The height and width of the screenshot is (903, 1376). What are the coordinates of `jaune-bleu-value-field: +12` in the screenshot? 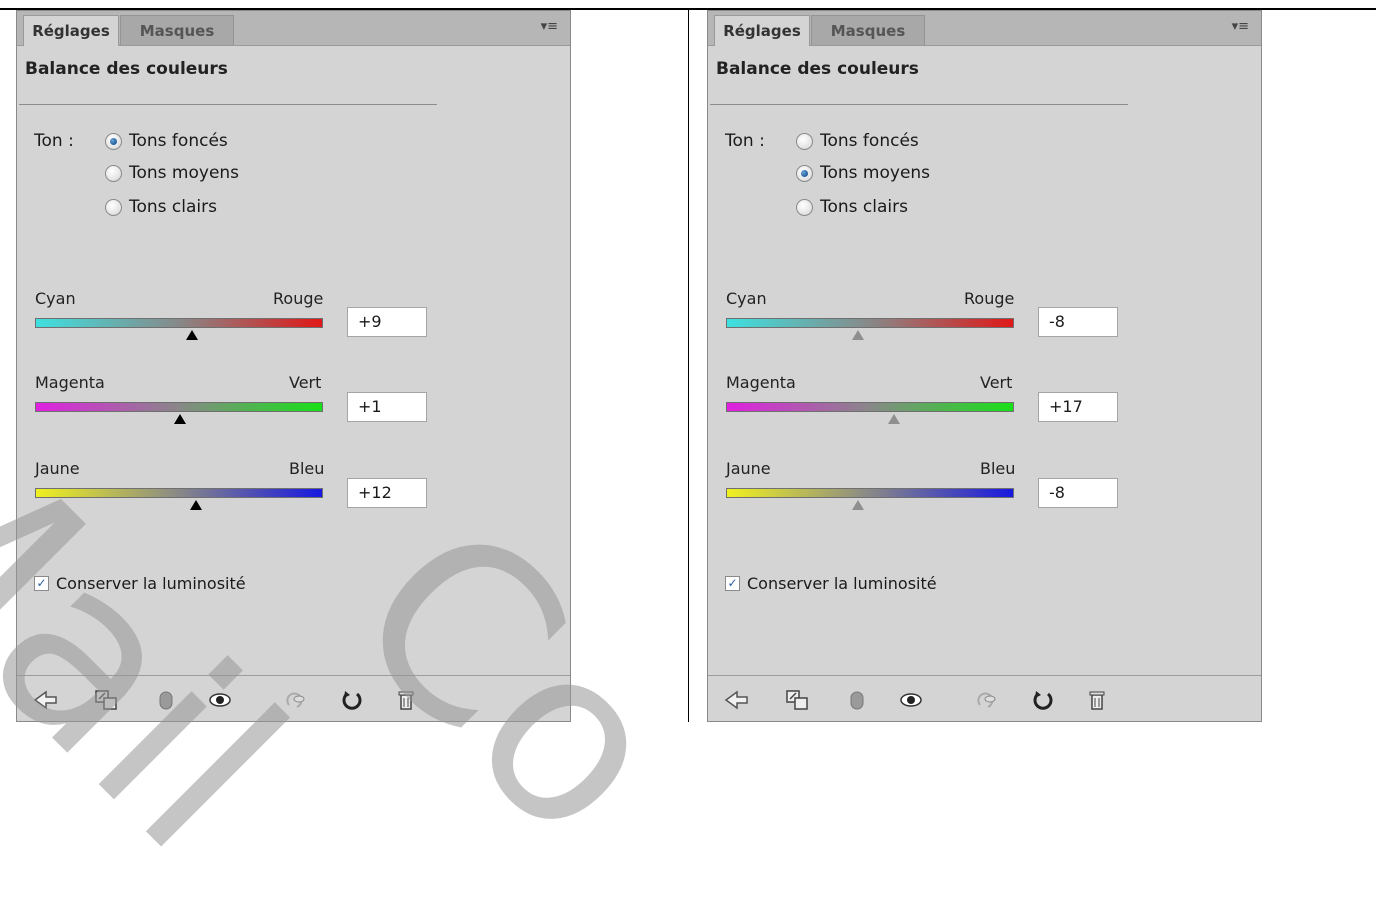 It's located at (387, 493).